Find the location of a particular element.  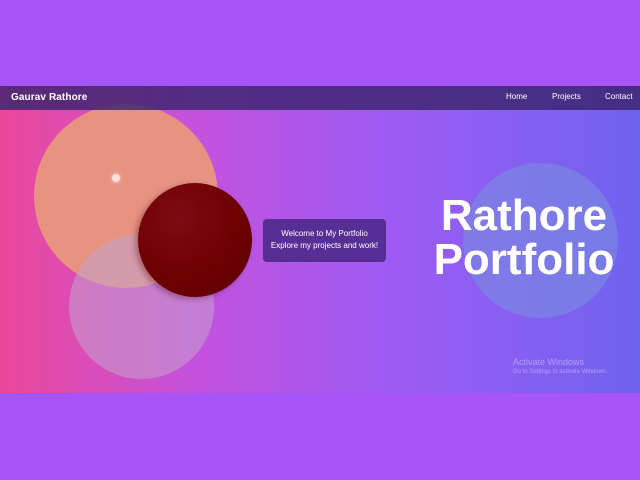

hero-title-line-2: Portfolio is located at coordinates (524, 259).